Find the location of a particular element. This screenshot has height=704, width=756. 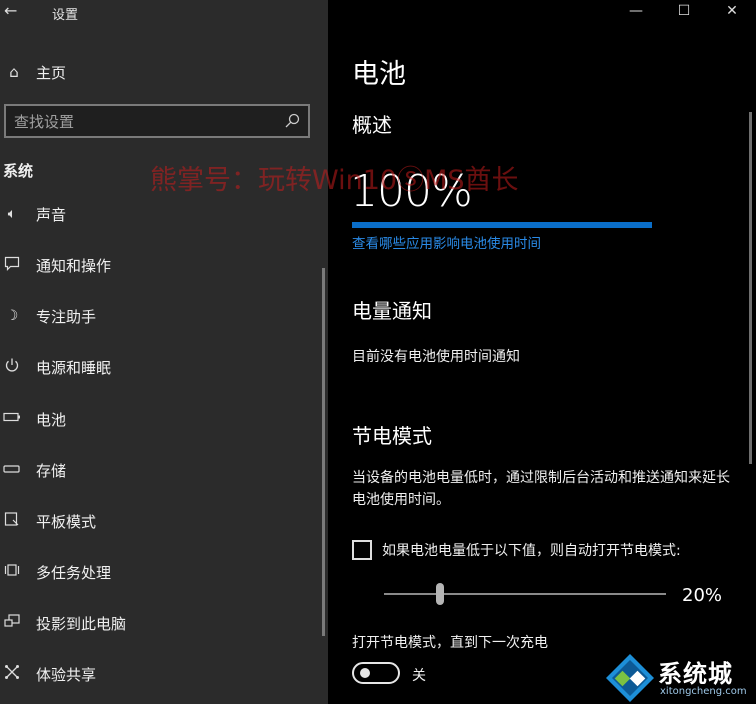

until-charge-label: 打开节电模式，直到下一次充电 is located at coordinates (450, 643).